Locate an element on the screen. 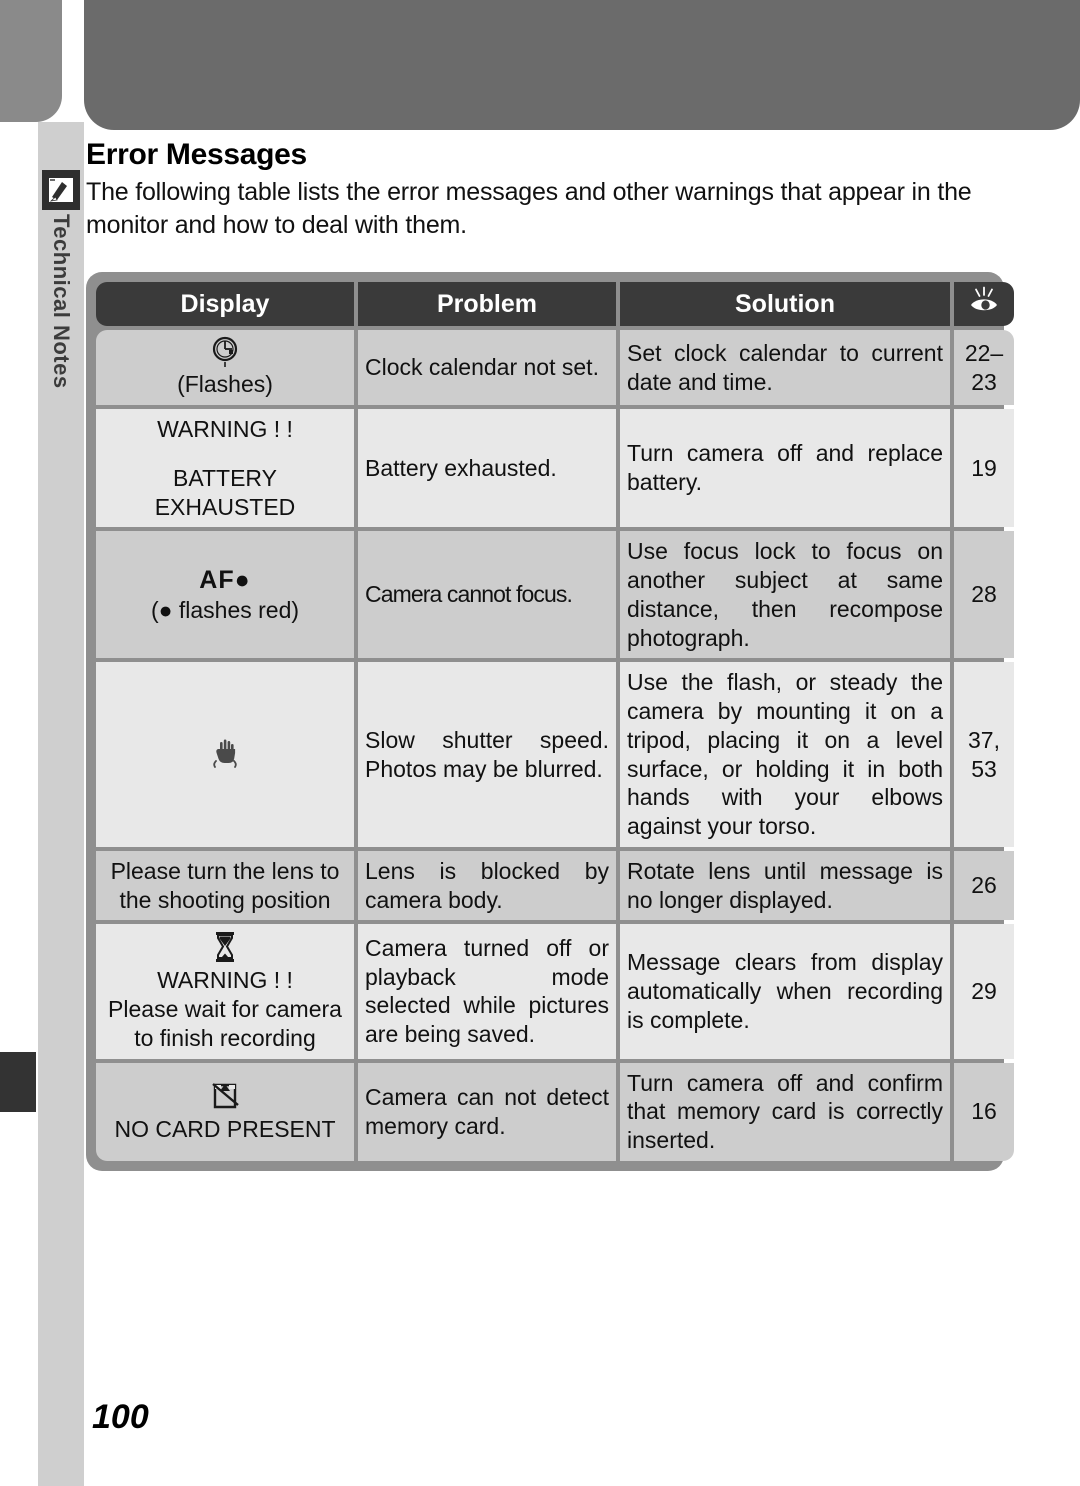 This screenshot has width=1080, height=1486. cell-display is located at coordinates (225, 754).